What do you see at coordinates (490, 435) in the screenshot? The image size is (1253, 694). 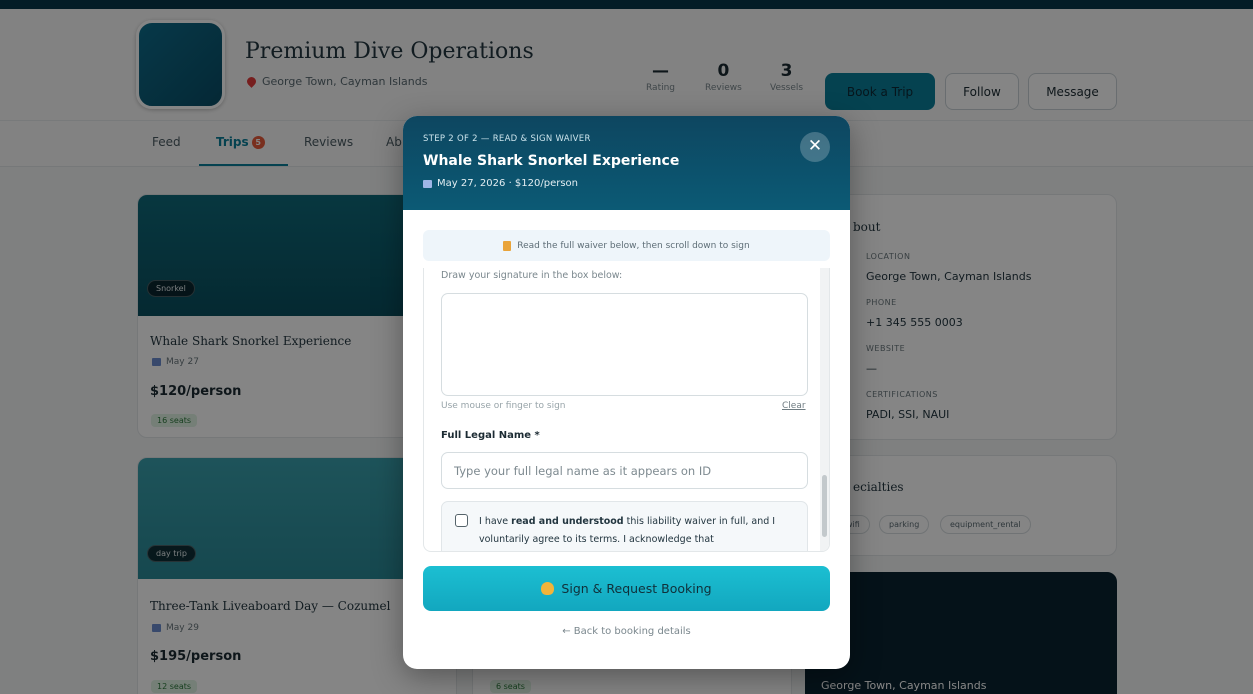 I see `full-name-label: Full Legal Name *` at bounding box center [490, 435].